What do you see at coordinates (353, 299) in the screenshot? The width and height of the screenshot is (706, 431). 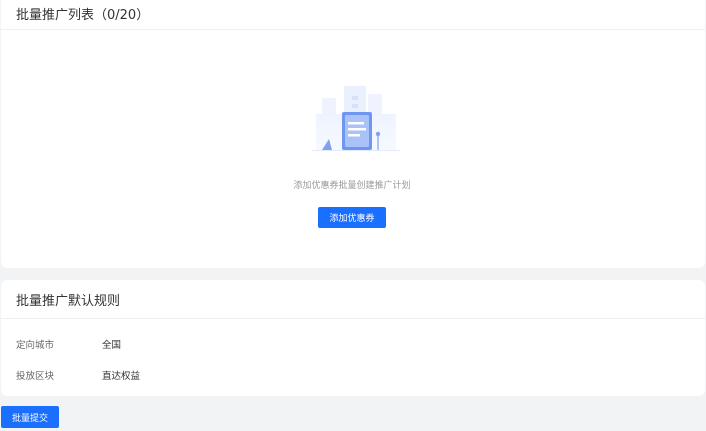 I see `rules-card-header: 批量推广默认规则` at bounding box center [353, 299].